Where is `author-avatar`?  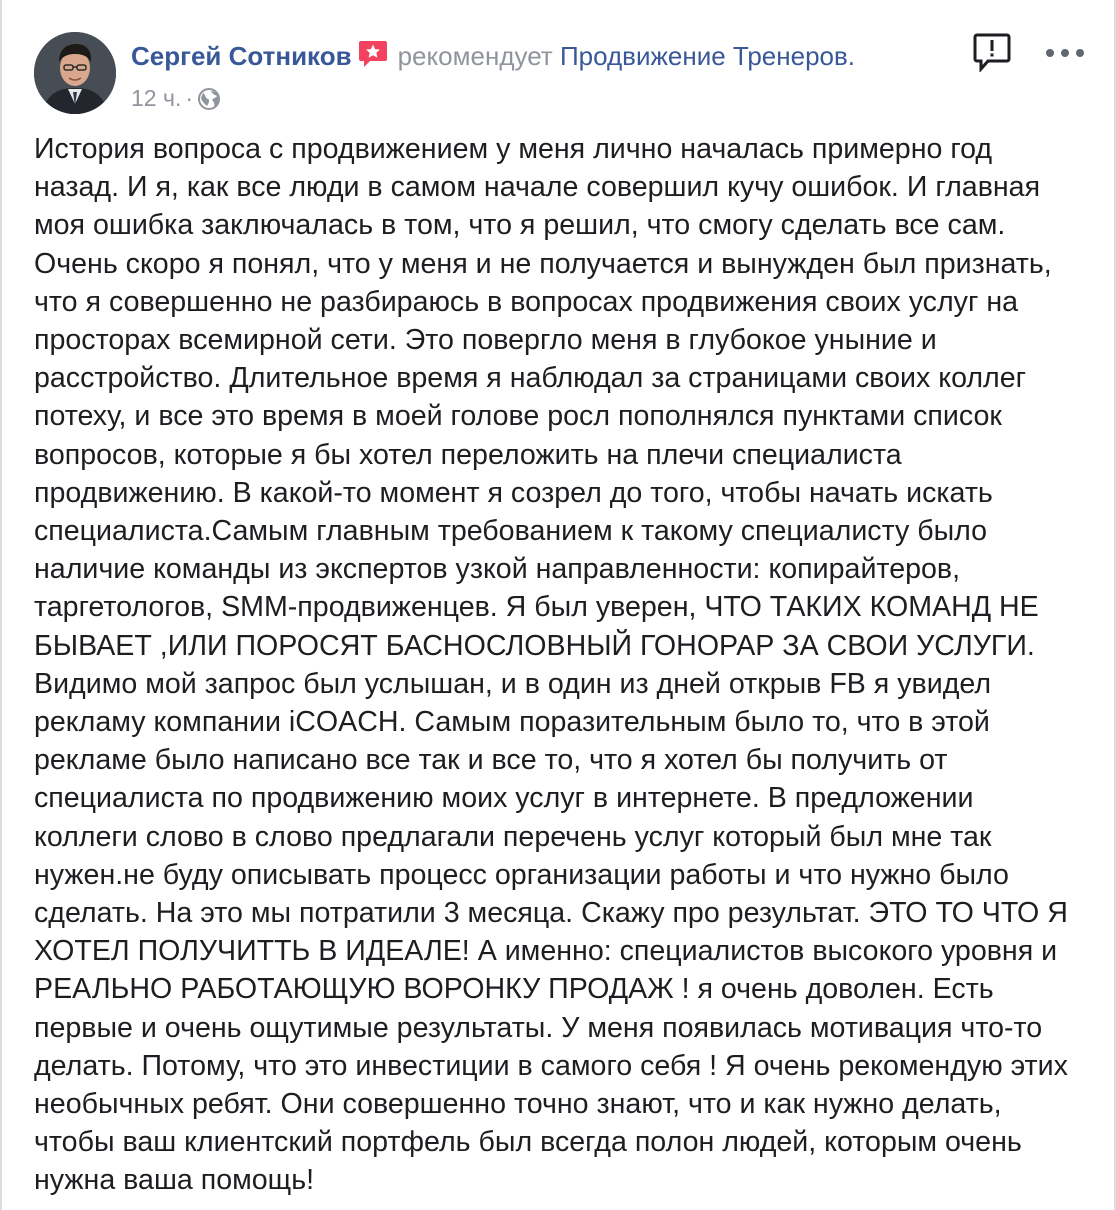 author-avatar is located at coordinates (75, 73).